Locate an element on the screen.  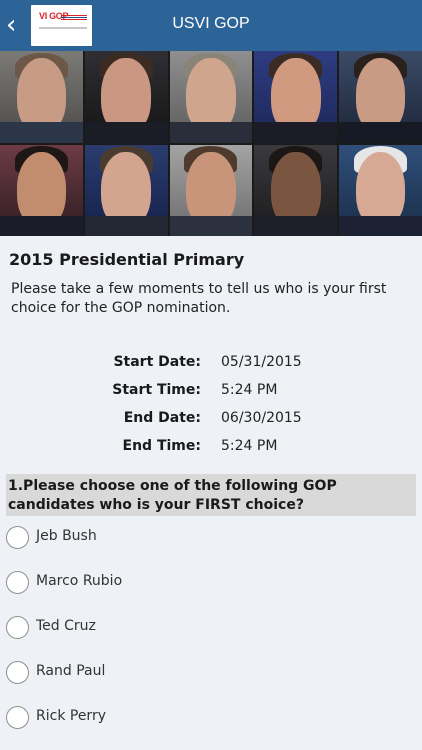
option-label: Jeb Bush is located at coordinates (66, 536).